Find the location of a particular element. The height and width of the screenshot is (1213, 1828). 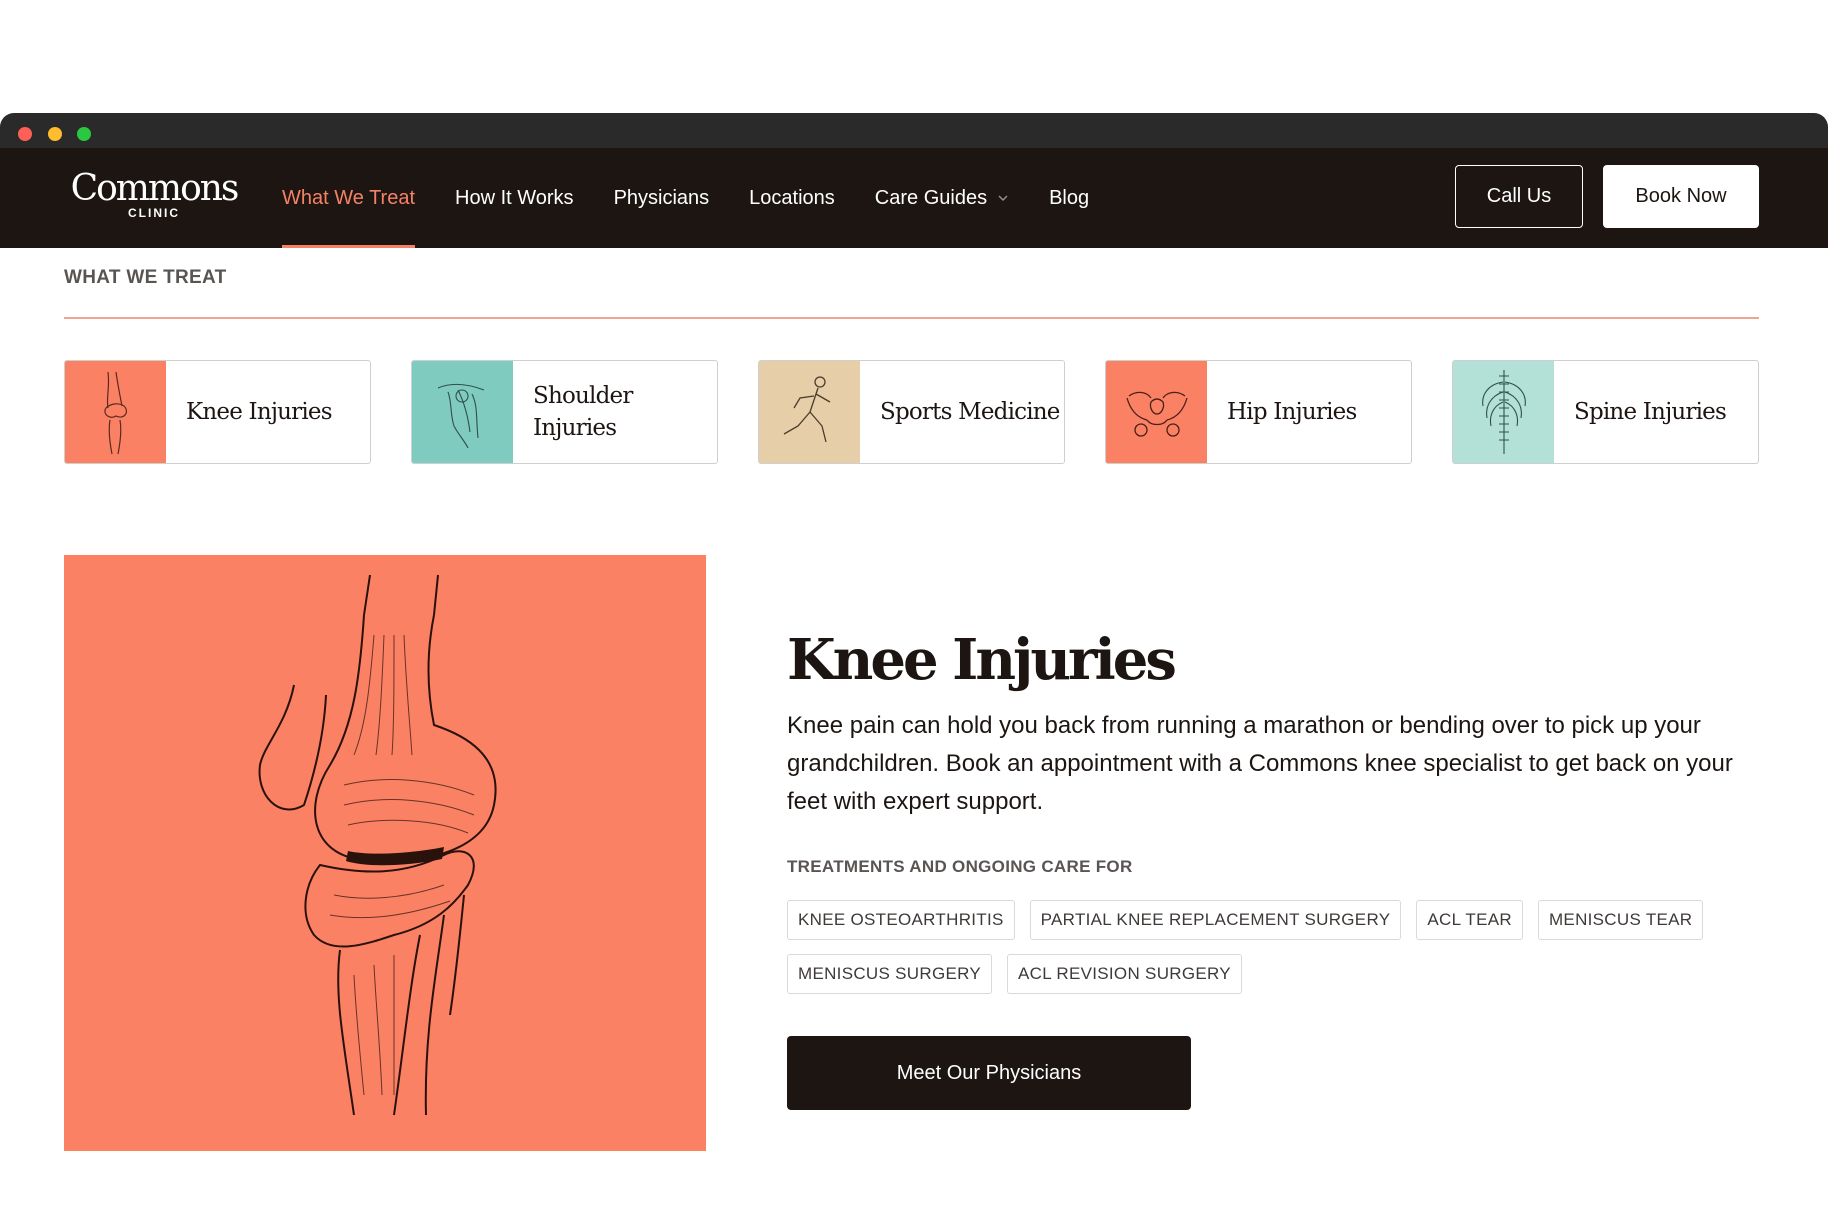

category-card-spine: Spine Injuries is located at coordinates (1605, 412).